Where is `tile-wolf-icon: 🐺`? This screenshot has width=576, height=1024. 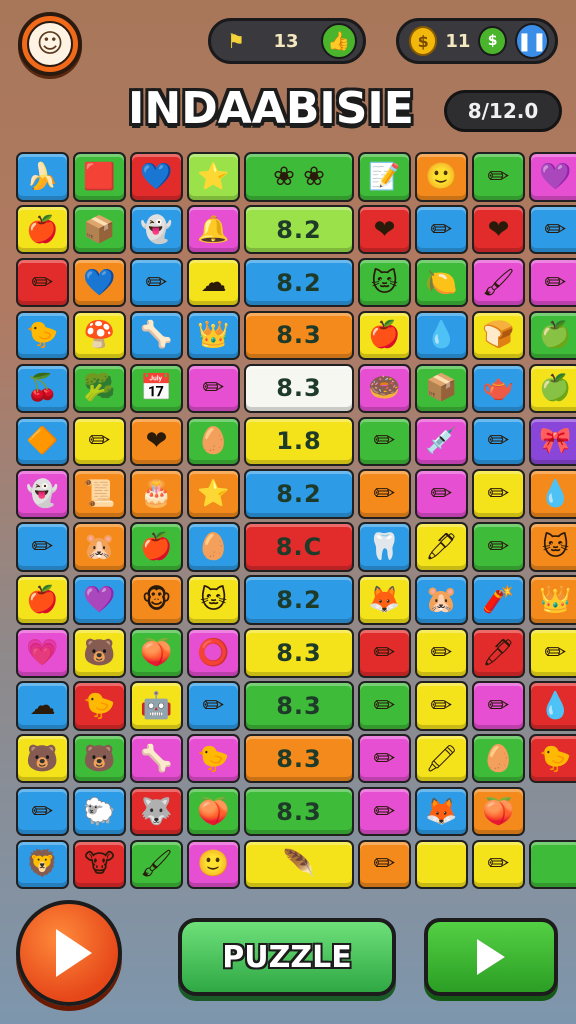 tile-wolf-icon: 🐺 is located at coordinates (156, 811).